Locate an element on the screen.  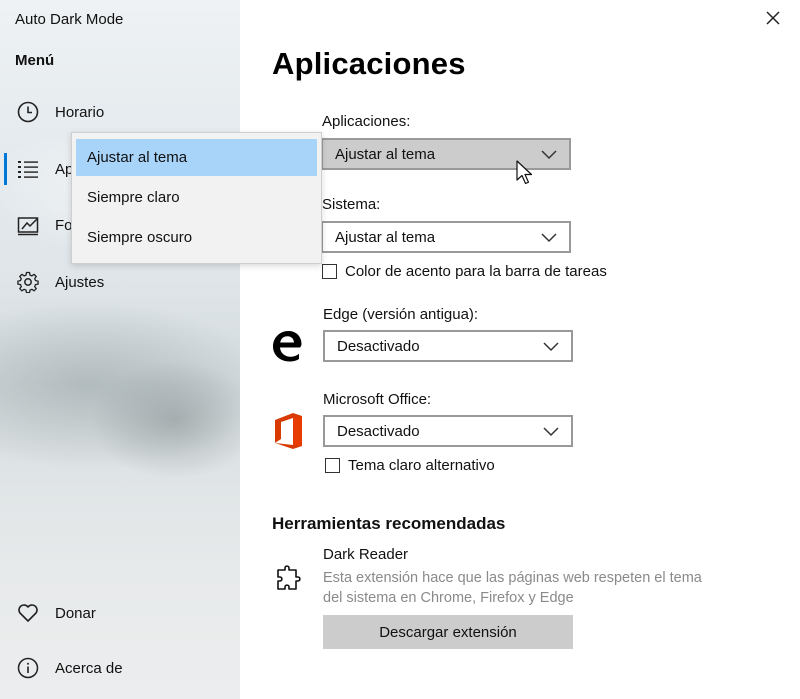
sidebar-item-horario: Horario is located at coordinates (120, 112).